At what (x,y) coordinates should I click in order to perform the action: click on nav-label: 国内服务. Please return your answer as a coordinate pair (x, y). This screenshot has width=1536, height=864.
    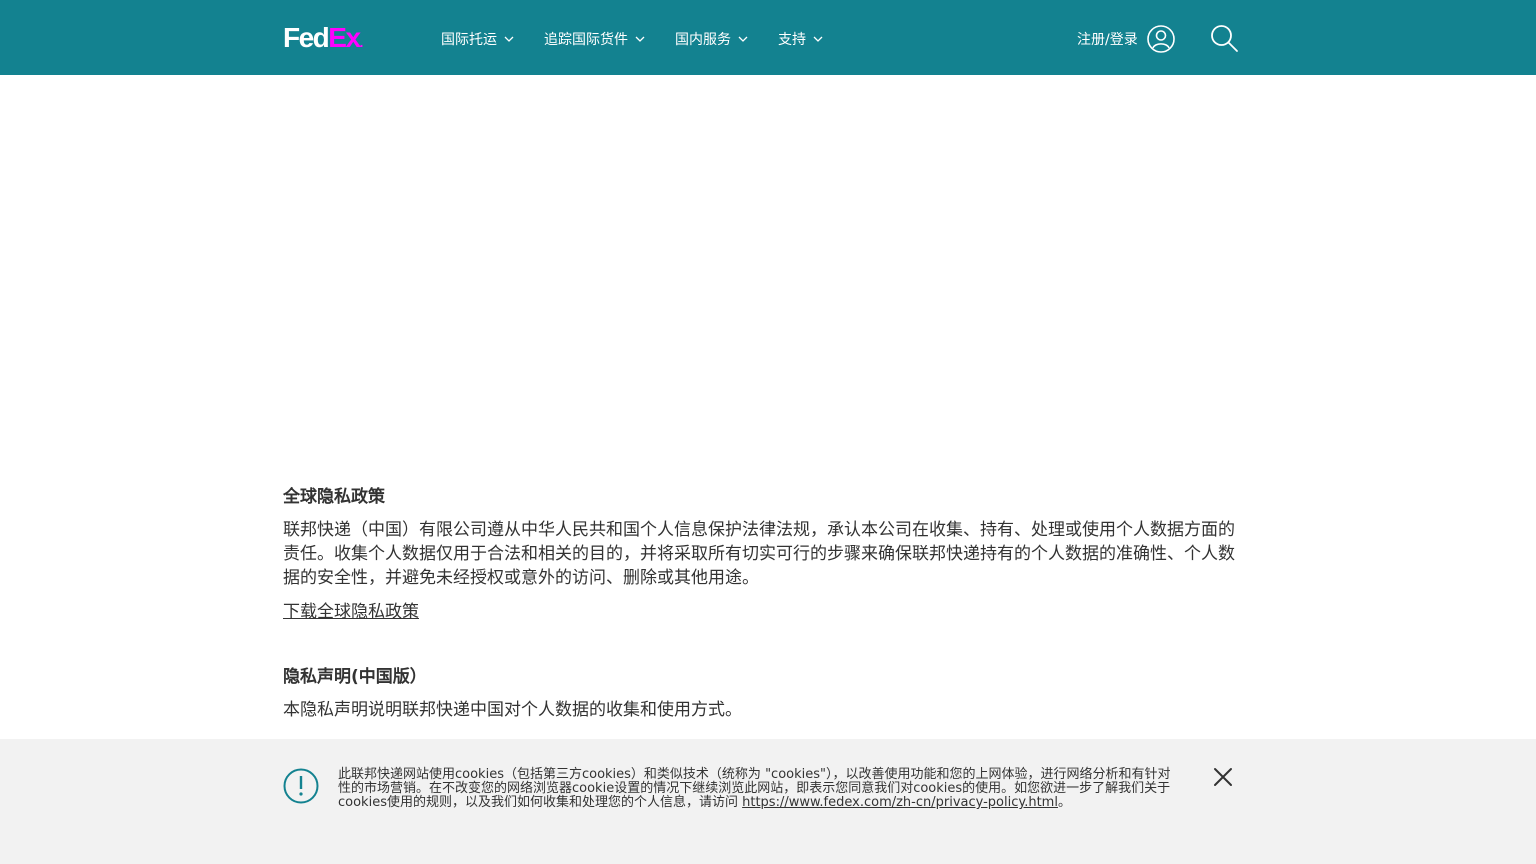
    Looking at the image, I should click on (703, 40).